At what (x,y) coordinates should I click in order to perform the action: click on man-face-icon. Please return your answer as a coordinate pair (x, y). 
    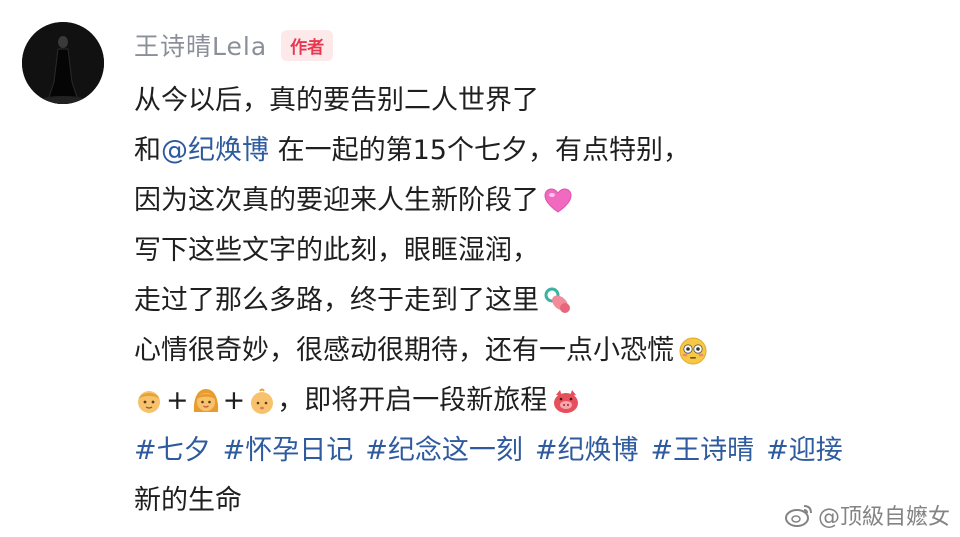
    Looking at the image, I should click on (149, 401).